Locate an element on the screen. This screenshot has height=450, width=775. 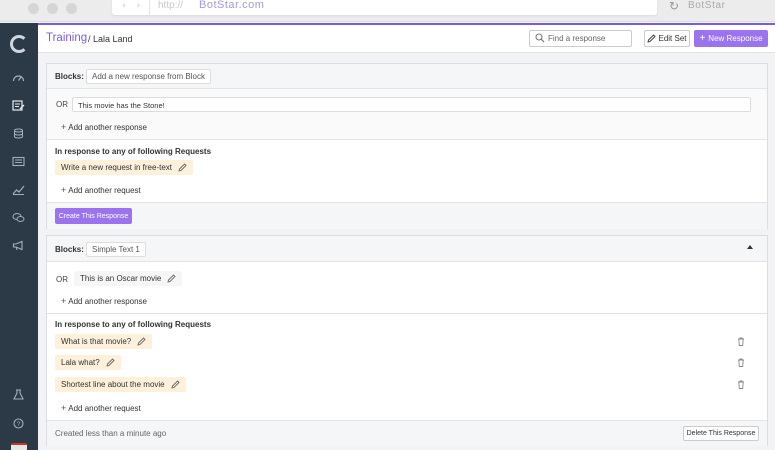
chat-icon is located at coordinates (18, 217).